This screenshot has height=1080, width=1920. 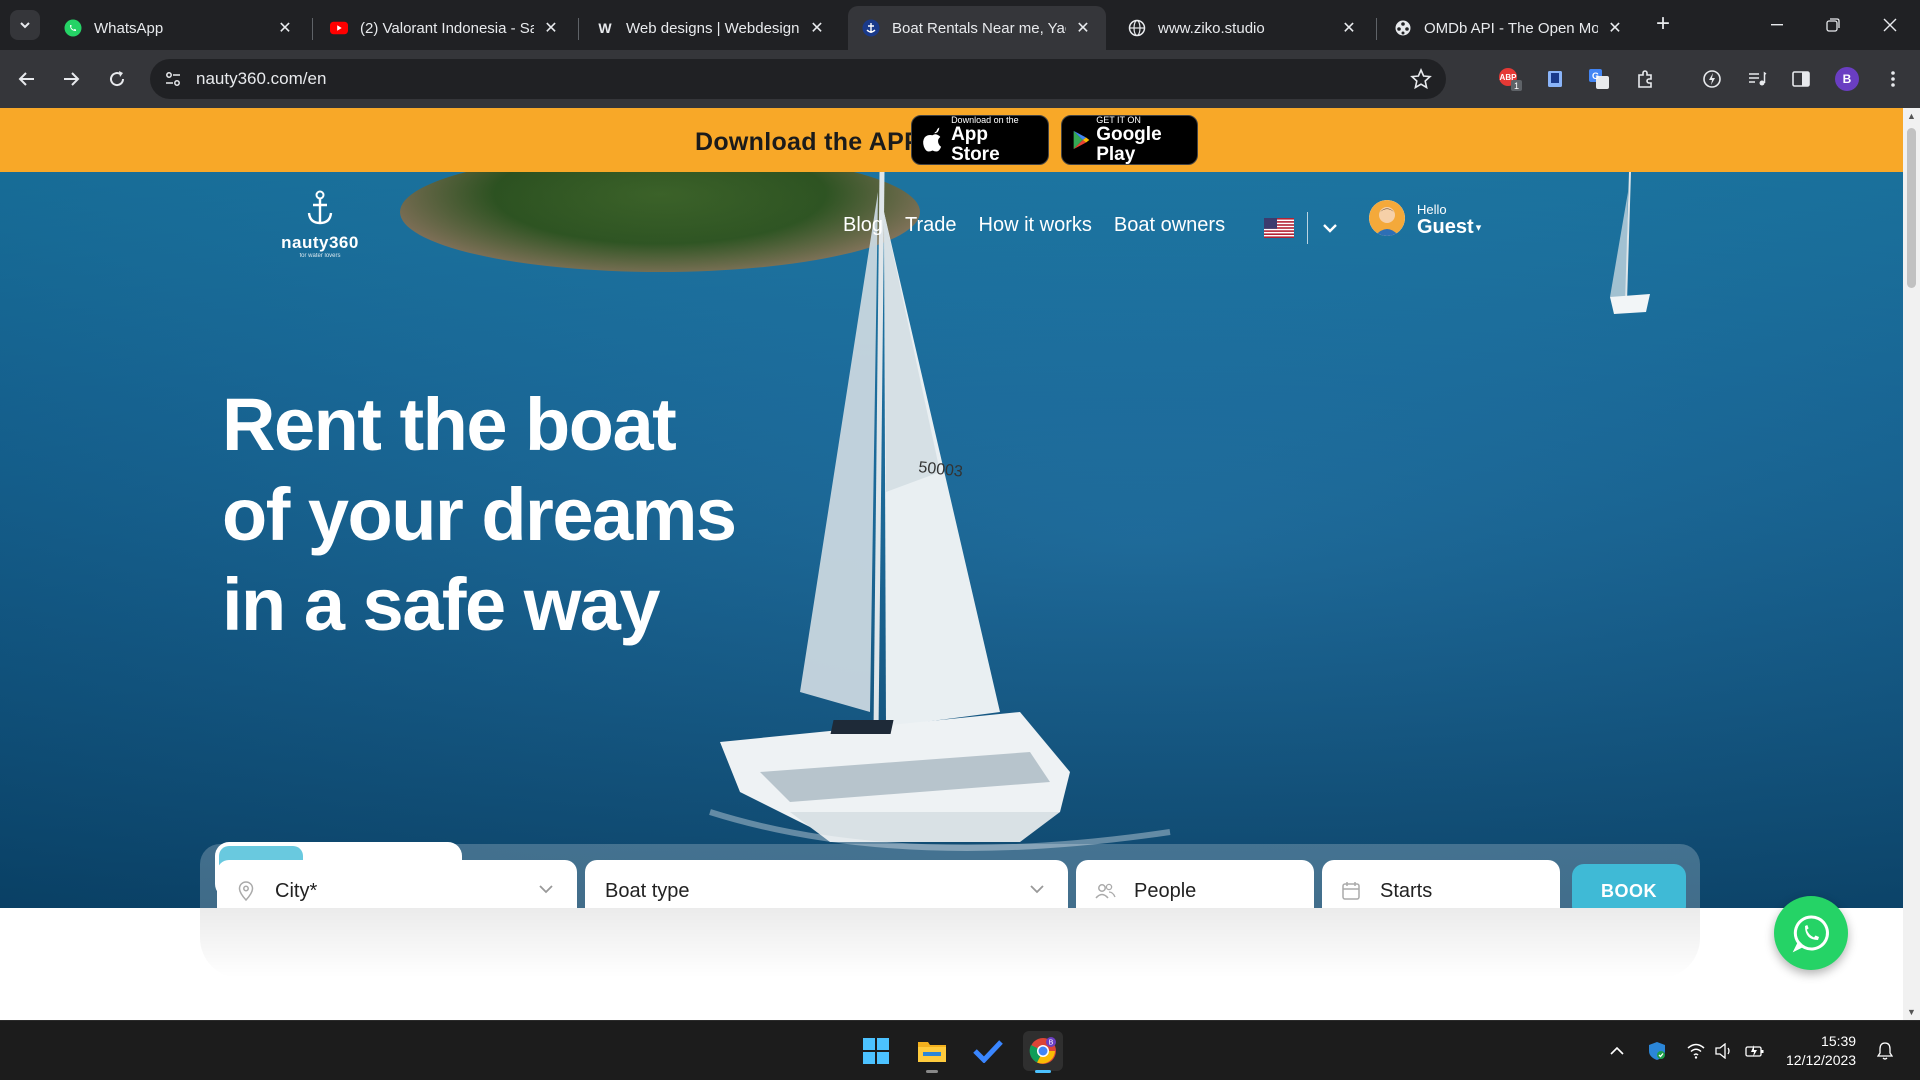 I want to click on svg-text: B, so click(x=1051, y=1043).